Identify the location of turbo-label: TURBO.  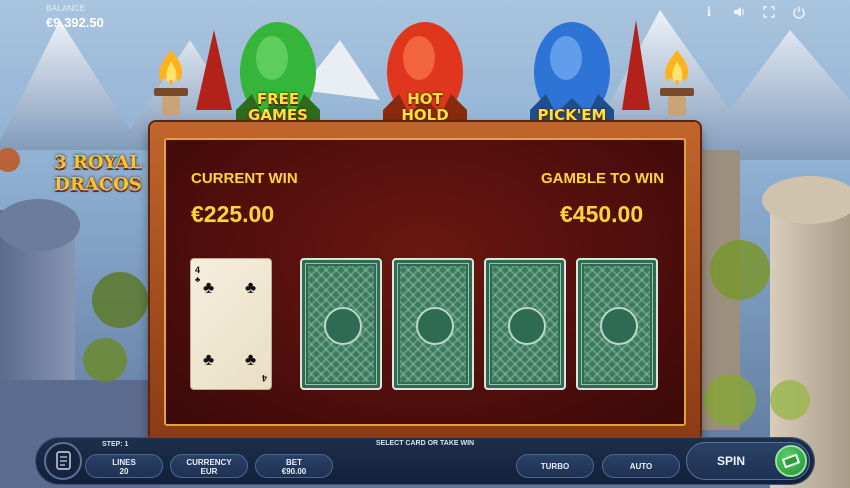
(555, 466).